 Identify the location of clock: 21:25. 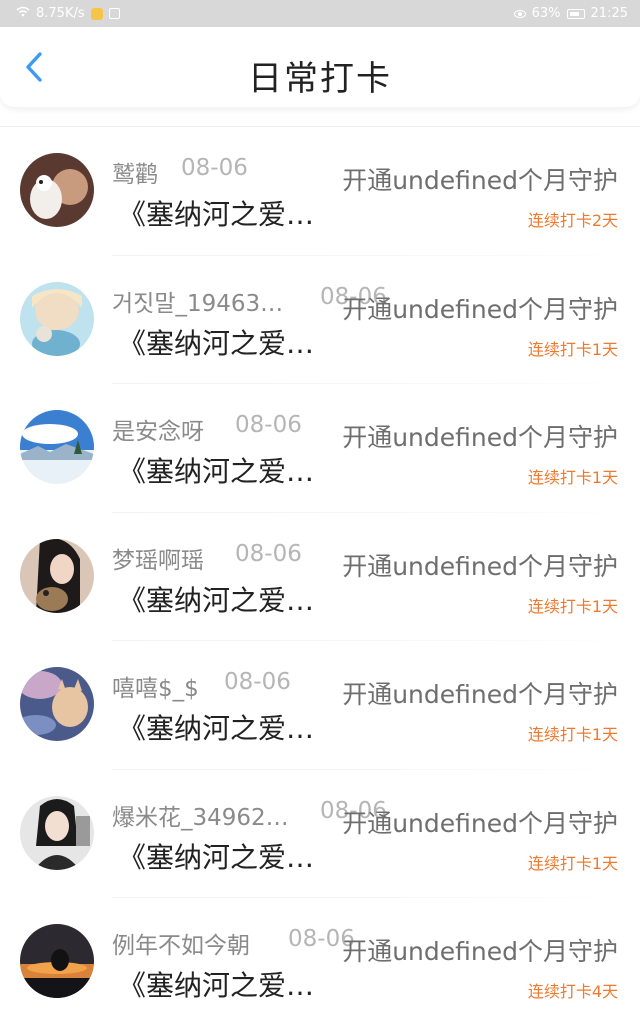
(609, 13).